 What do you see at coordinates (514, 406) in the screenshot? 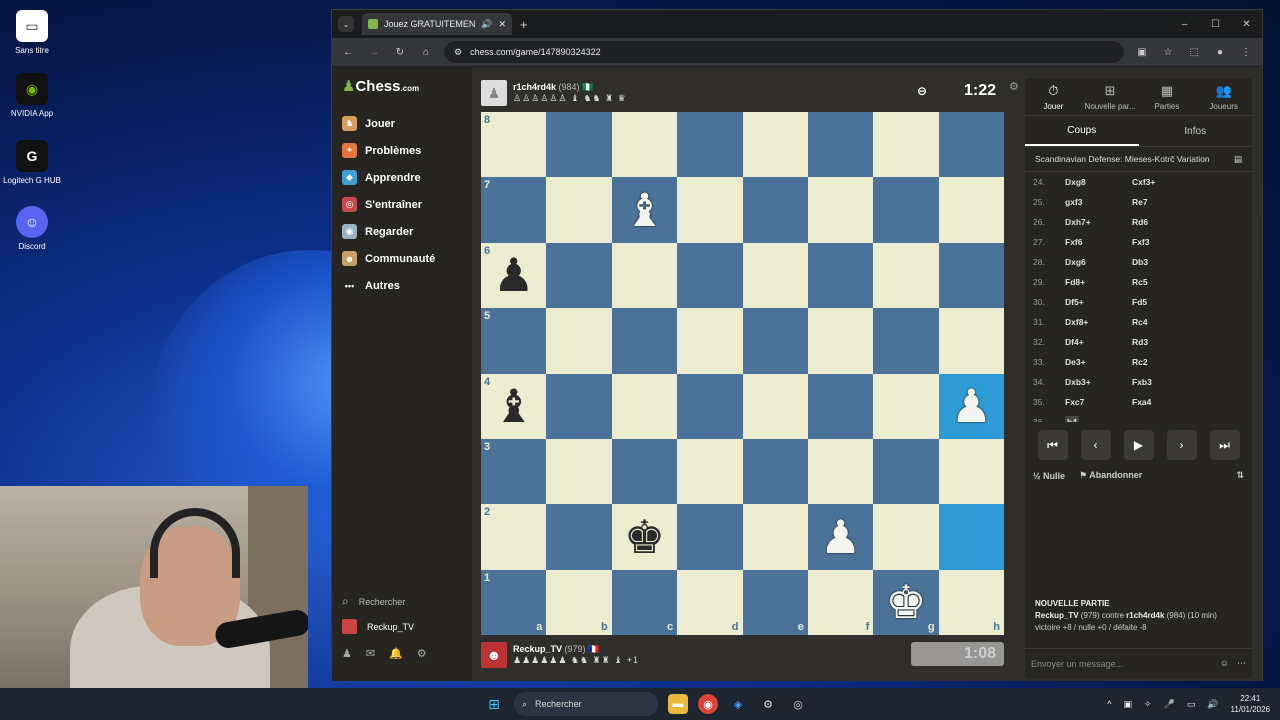
I see `square-a4: 4 ♝` at bounding box center [514, 406].